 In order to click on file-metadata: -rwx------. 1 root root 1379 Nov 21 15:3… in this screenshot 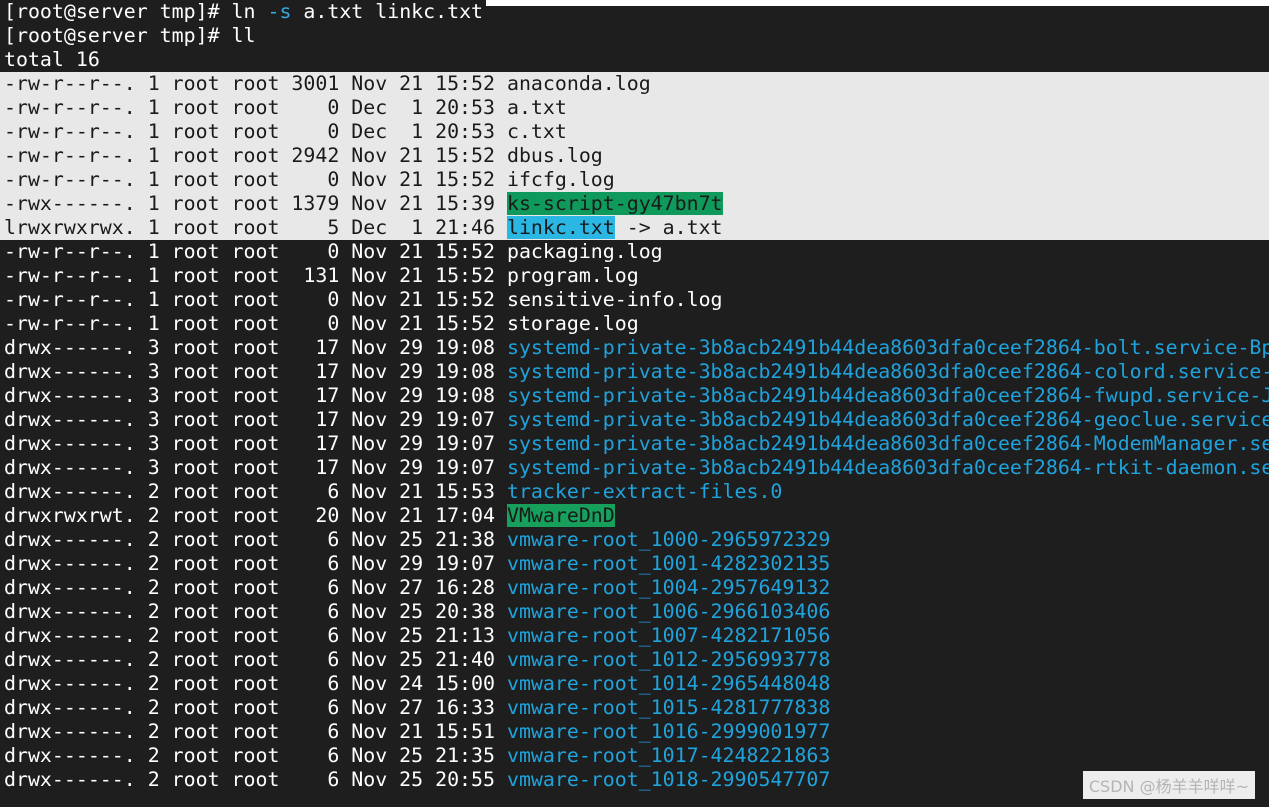, I will do `click(255, 203)`.